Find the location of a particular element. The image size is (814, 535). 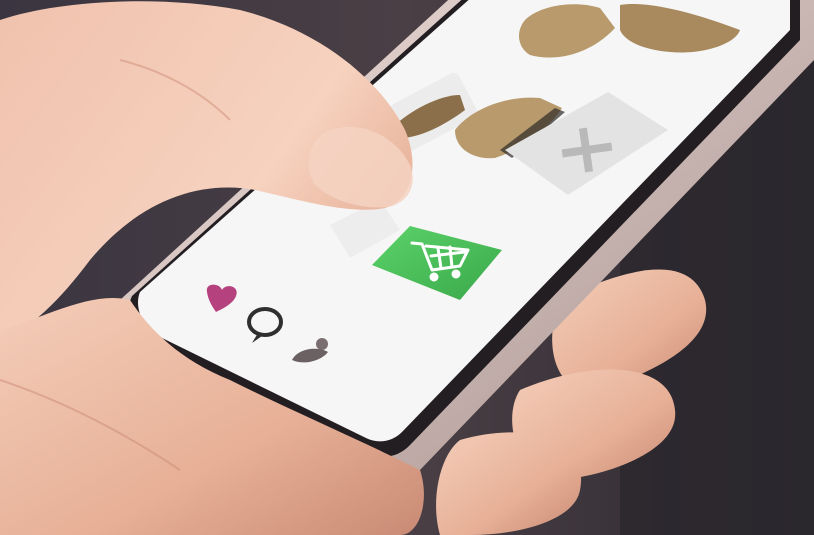

profile-icon is located at coordinates (322, 344).